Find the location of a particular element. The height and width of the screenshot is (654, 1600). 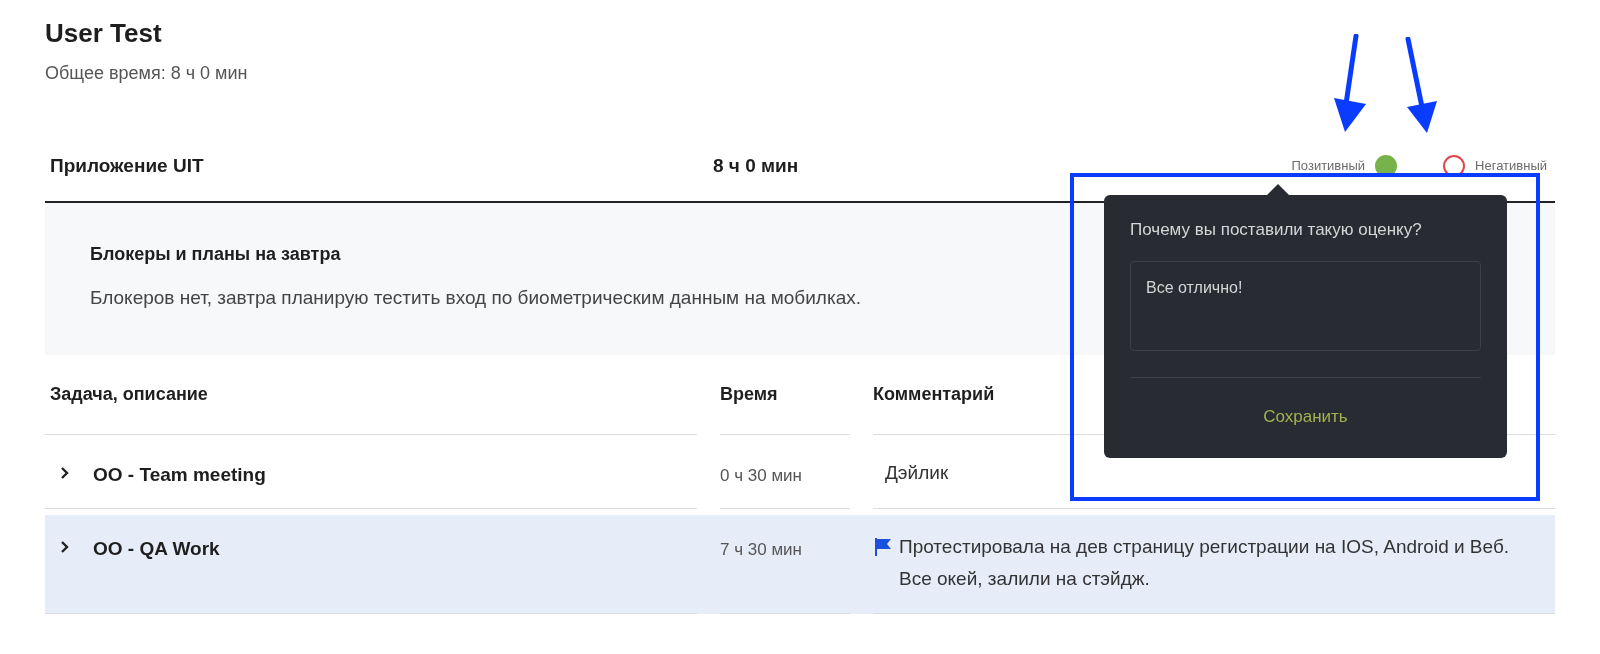

popup-question: Почему вы поставили такую оценку? is located at coordinates (1276, 230).